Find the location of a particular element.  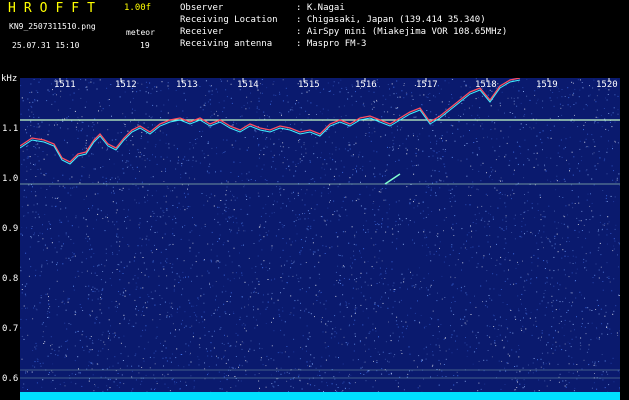

x-tick-label: 1515 is located at coordinates (309, 85).